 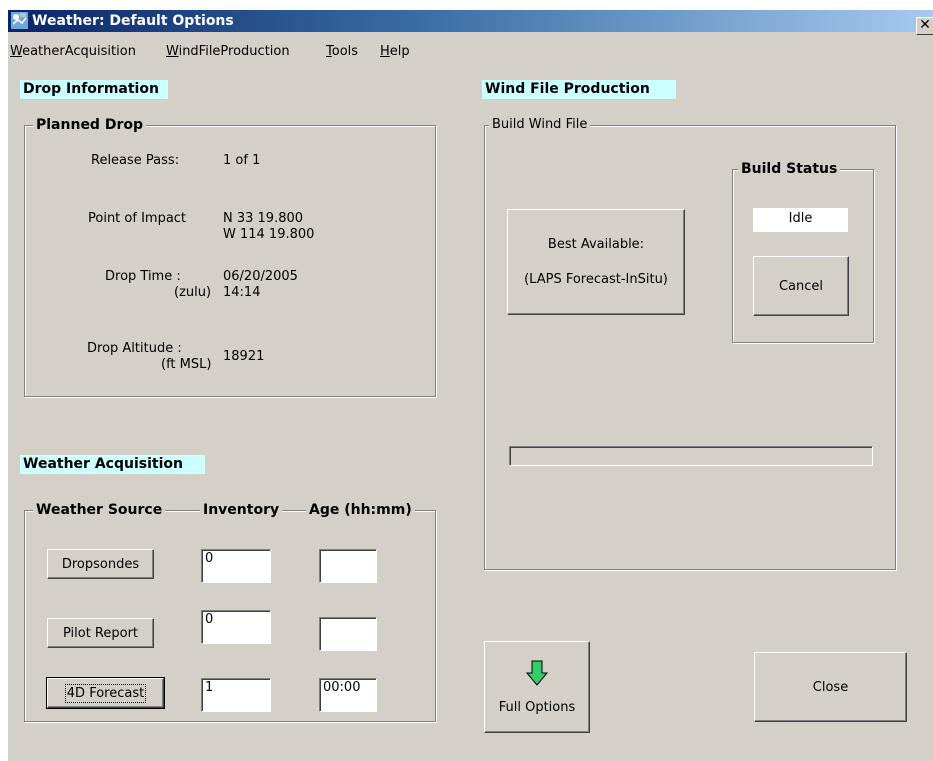 What do you see at coordinates (193, 292) in the screenshot?
I see `drop-time-unit: (zulu)` at bounding box center [193, 292].